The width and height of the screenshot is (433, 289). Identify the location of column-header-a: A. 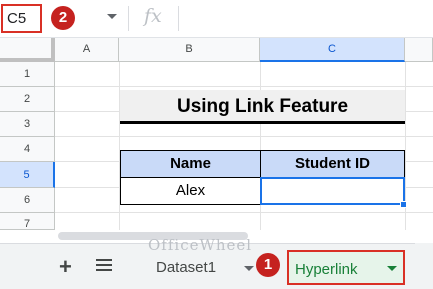
(87, 50).